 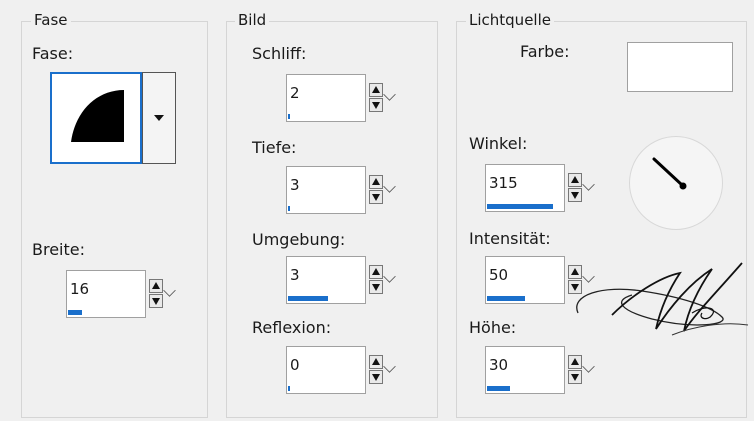 I want to click on quarter-round-bevel-icon, so click(x=97, y=116).